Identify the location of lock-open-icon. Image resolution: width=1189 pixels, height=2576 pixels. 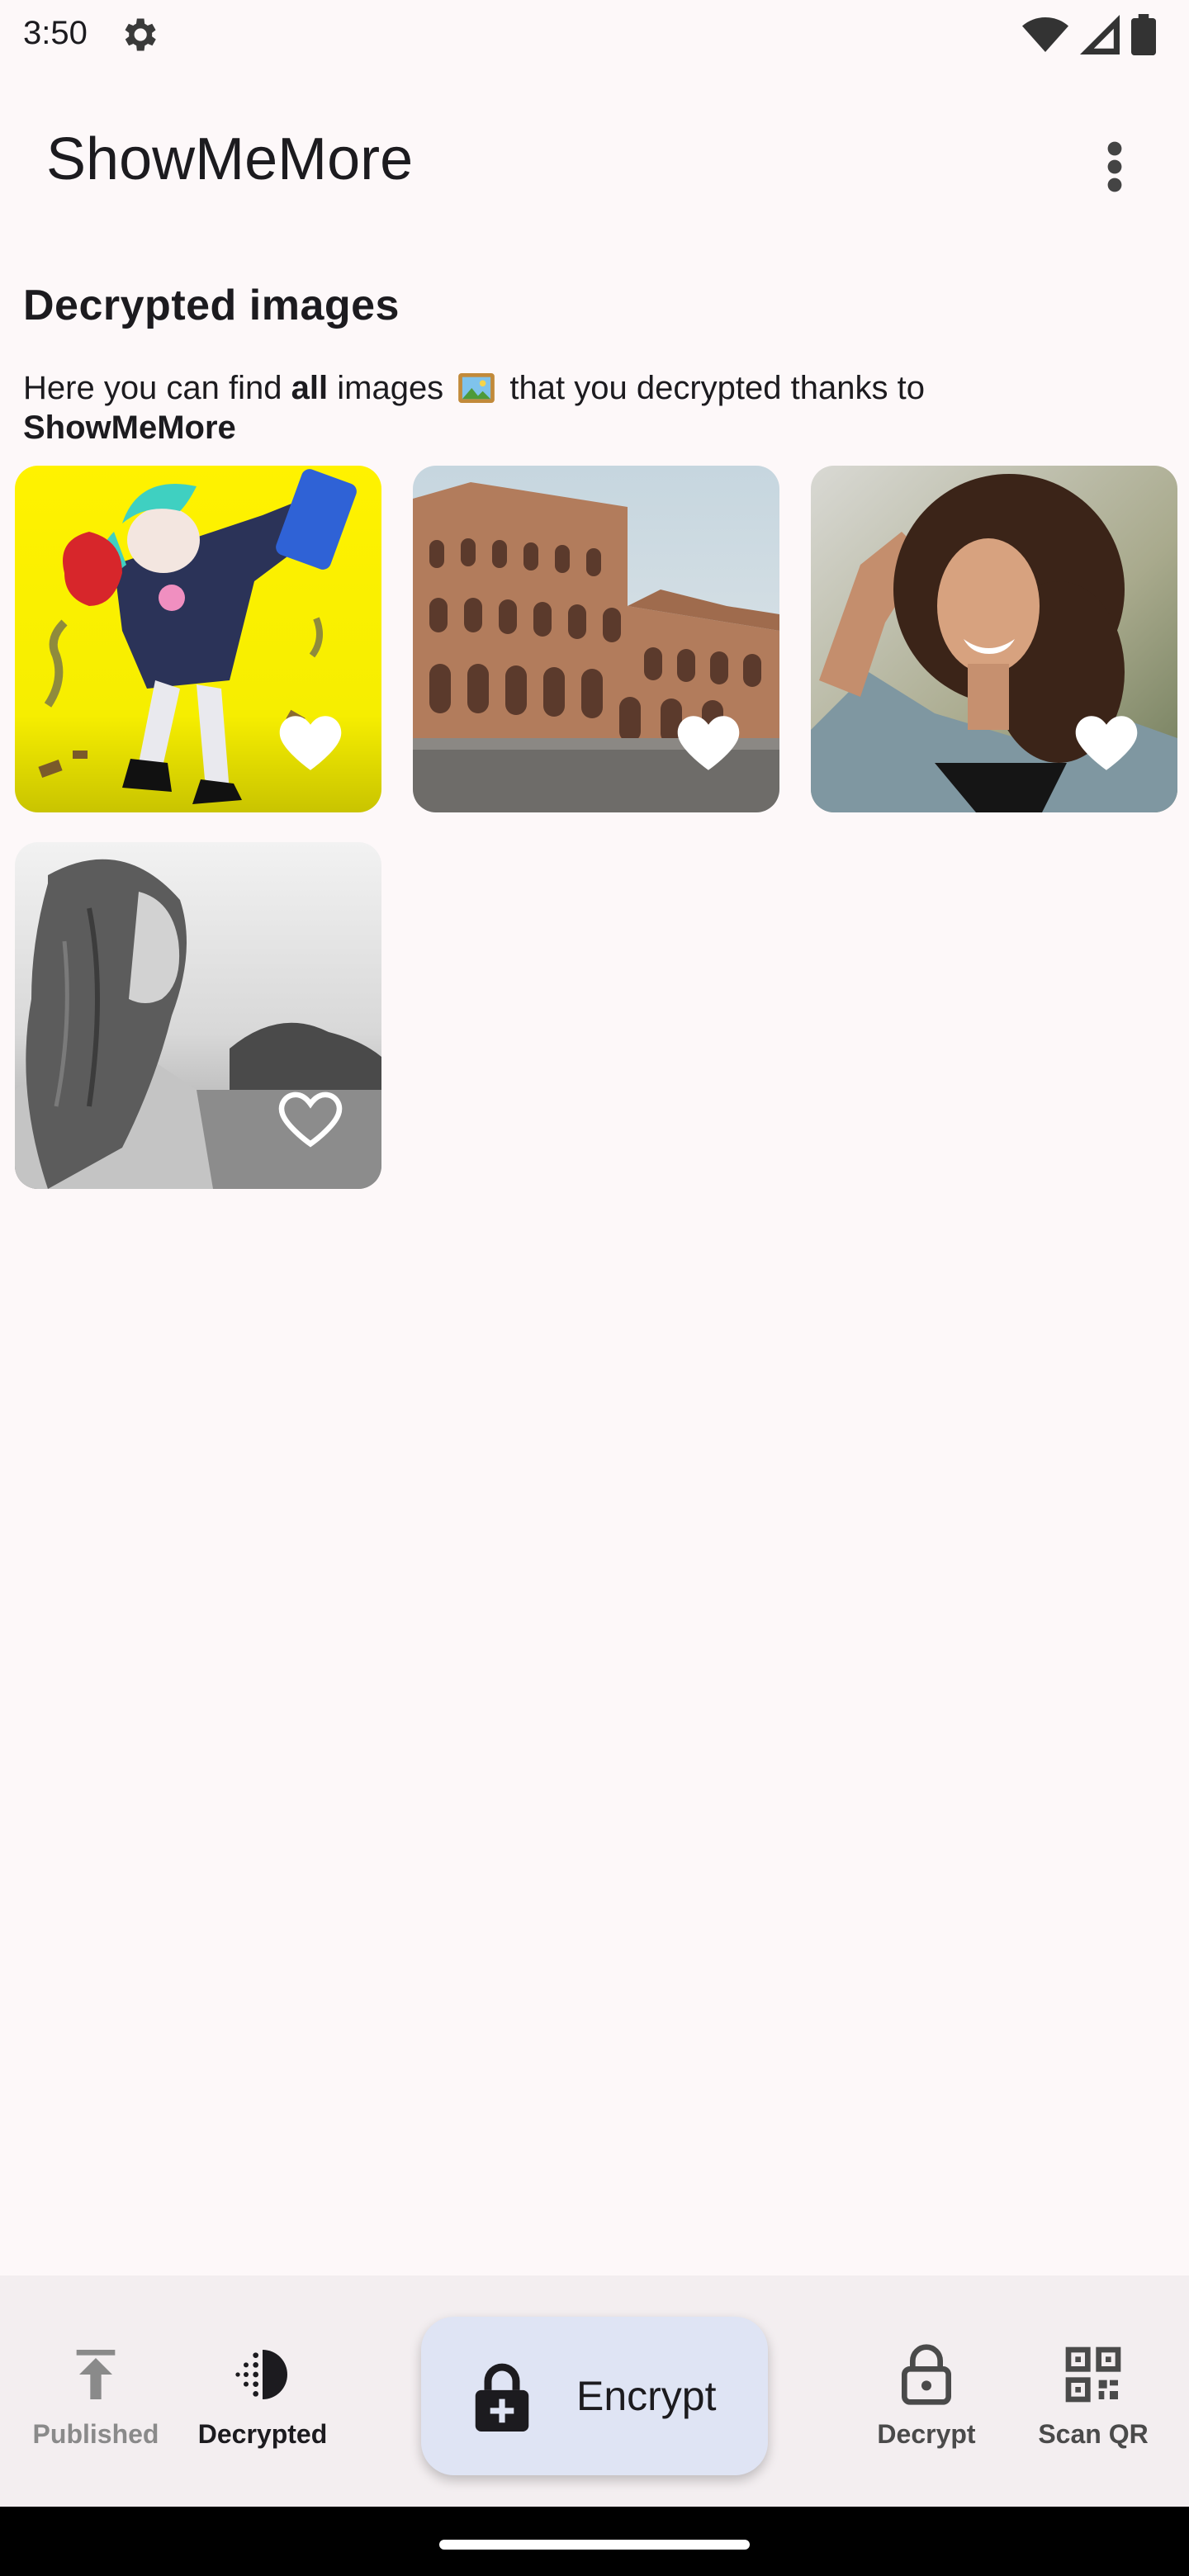
(926, 2374).